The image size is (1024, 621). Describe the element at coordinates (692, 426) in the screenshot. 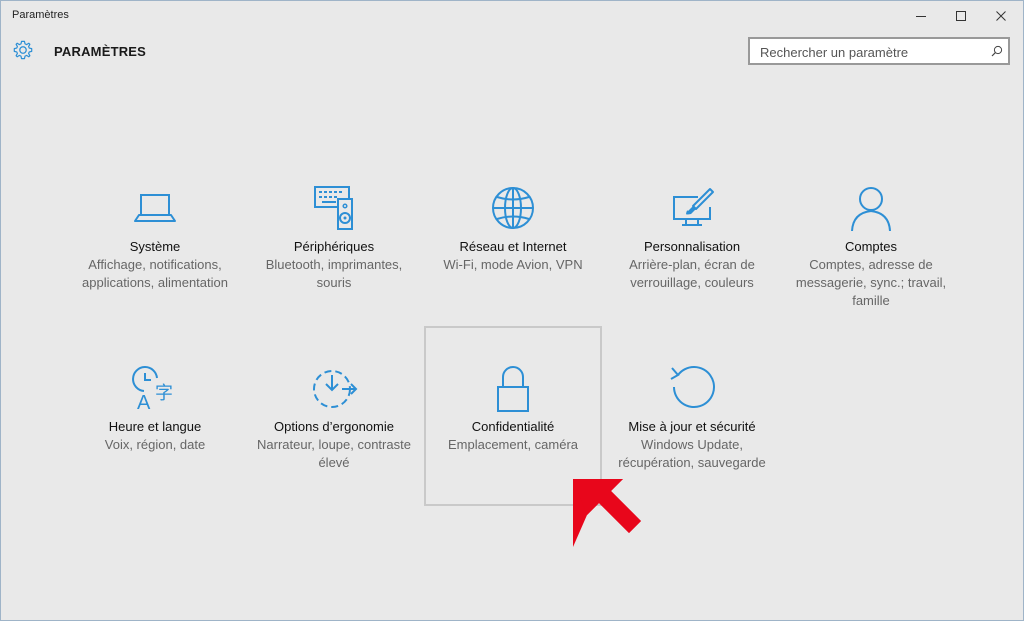

I see `tile-label: Mise à jour et sécurité` at that location.